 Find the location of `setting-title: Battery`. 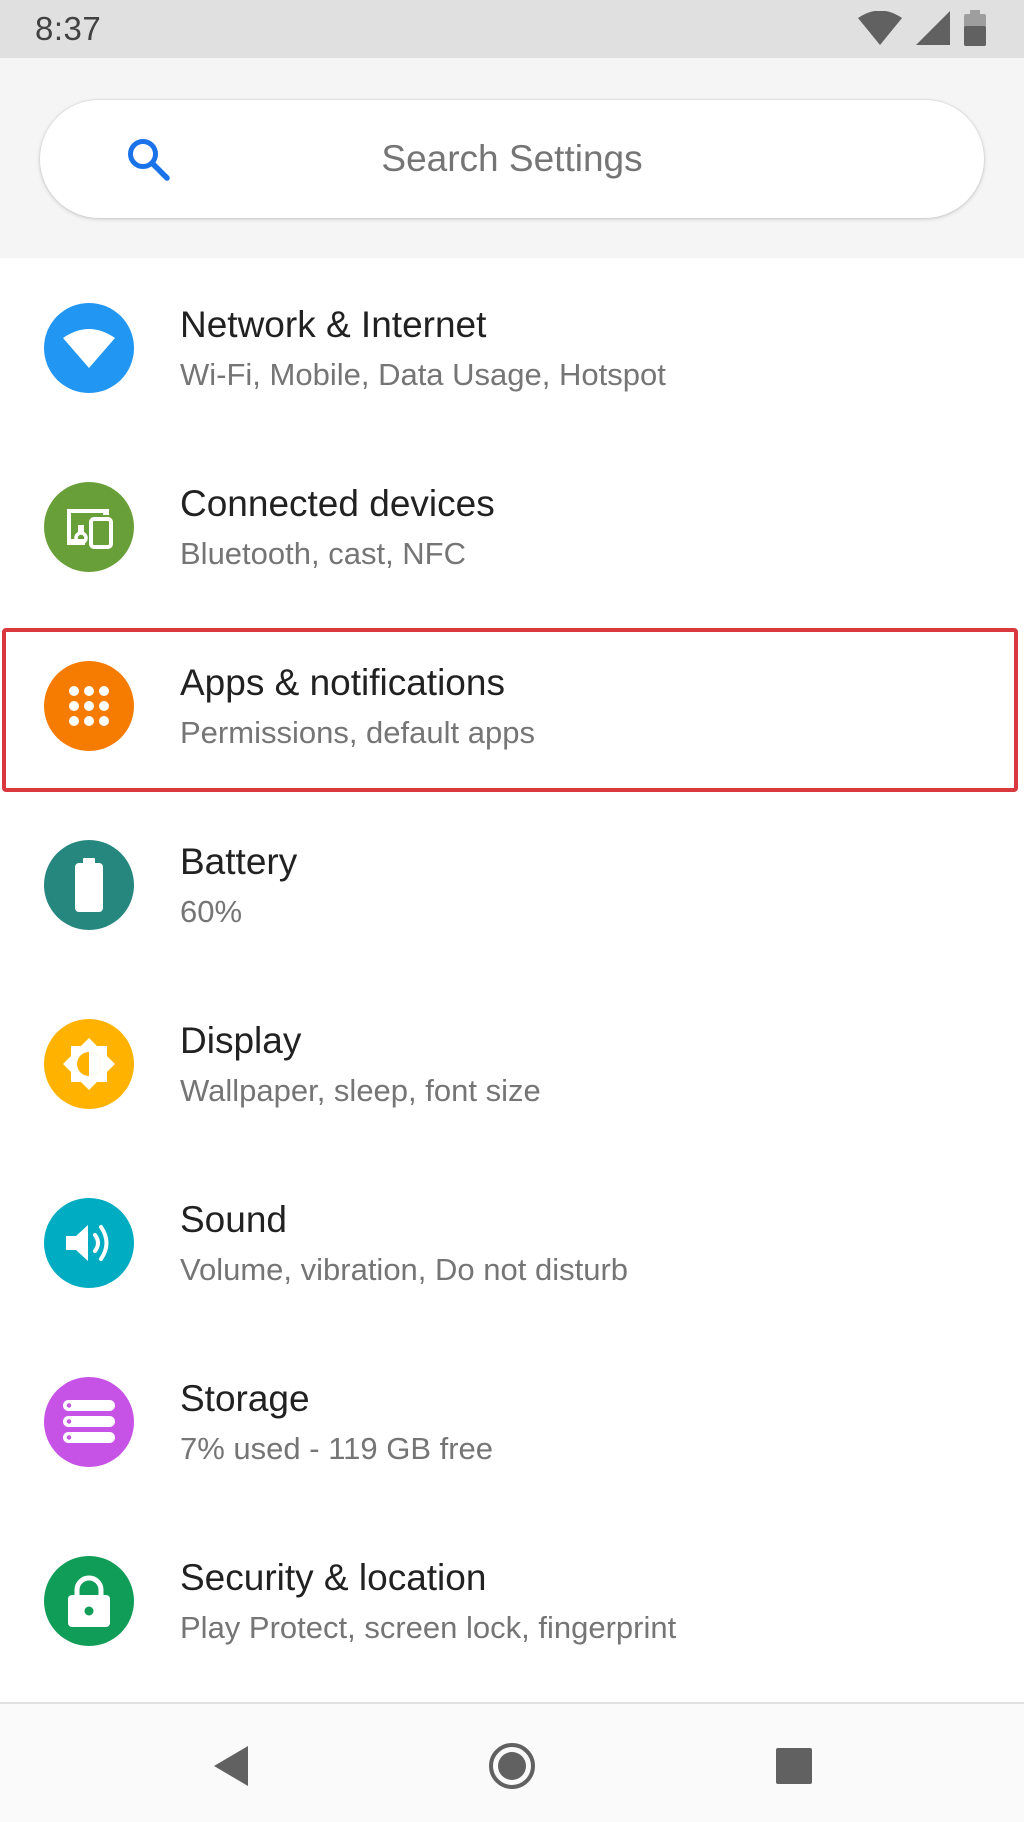

setting-title: Battery is located at coordinates (239, 861).